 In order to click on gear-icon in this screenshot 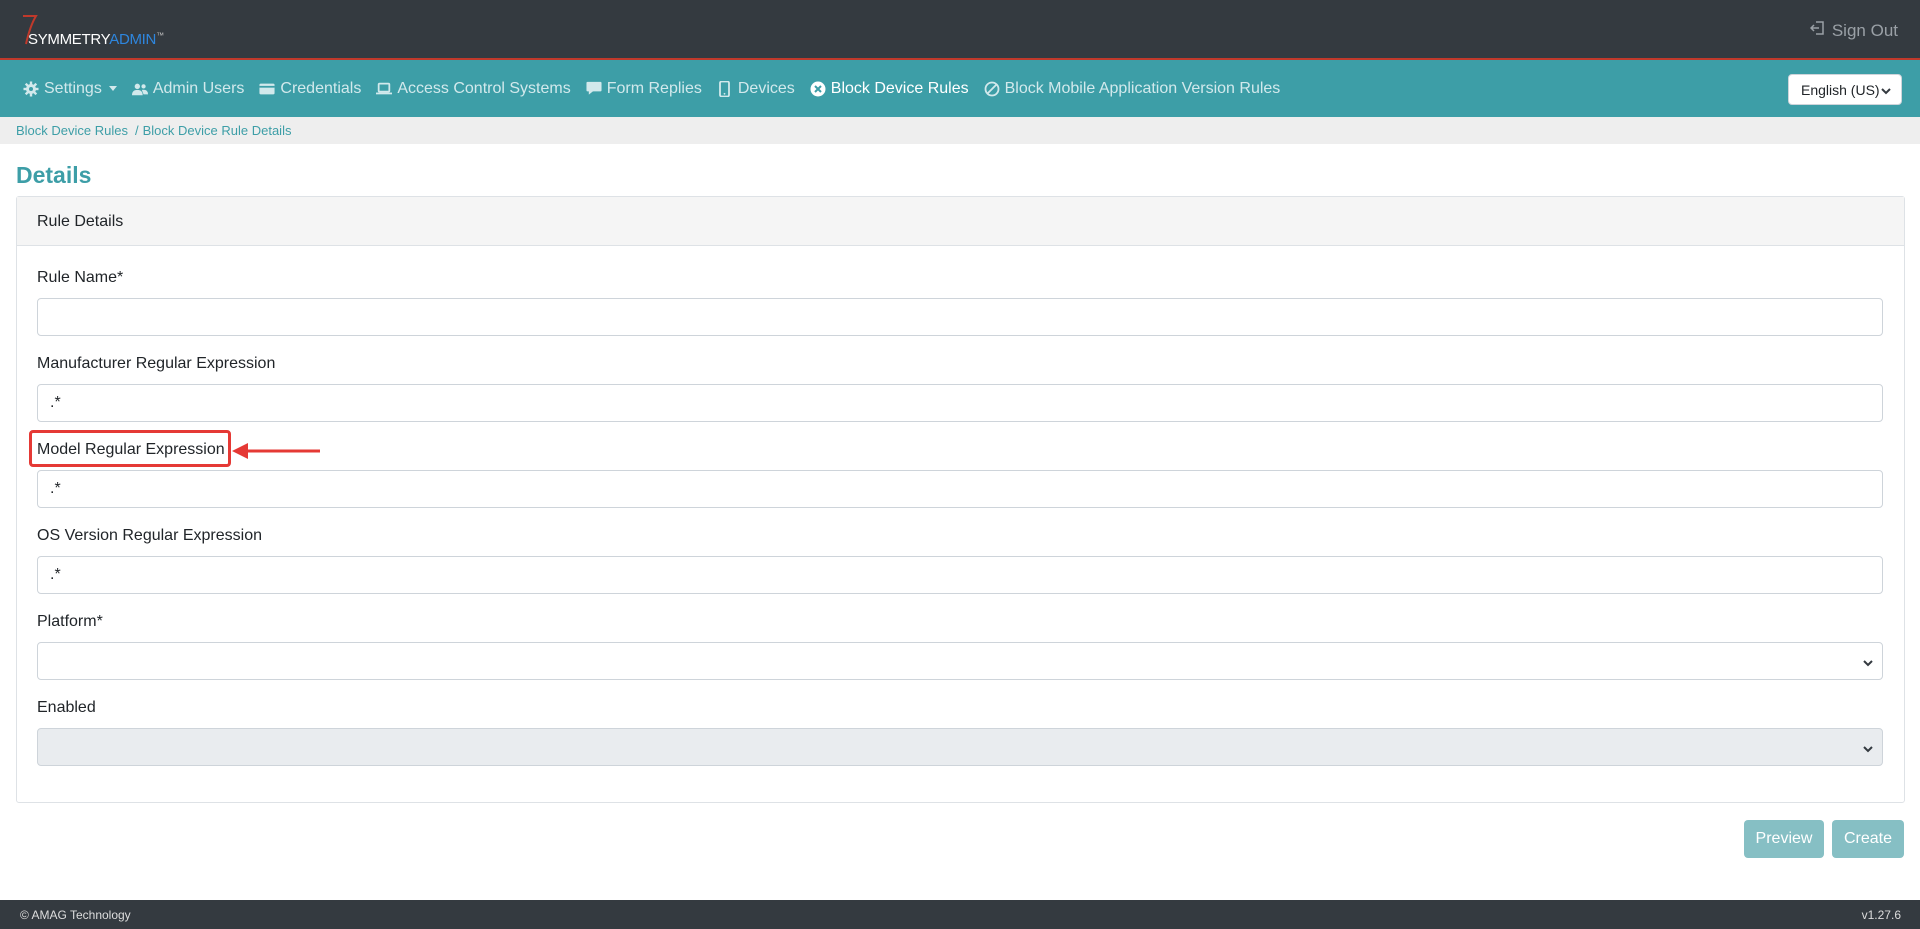, I will do `click(31, 89)`.